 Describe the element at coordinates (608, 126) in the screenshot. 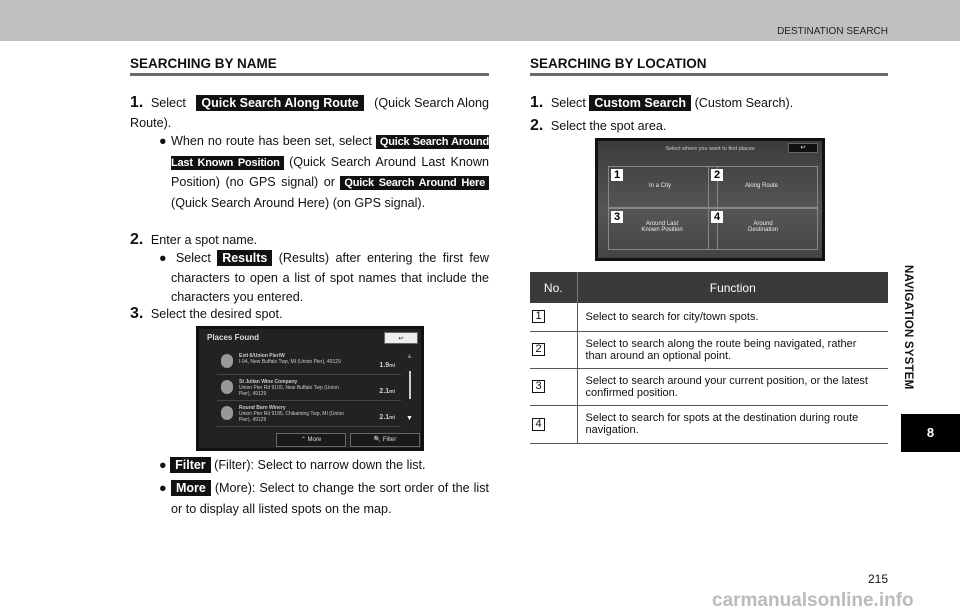

I see `text: Select the spot area.` at that location.